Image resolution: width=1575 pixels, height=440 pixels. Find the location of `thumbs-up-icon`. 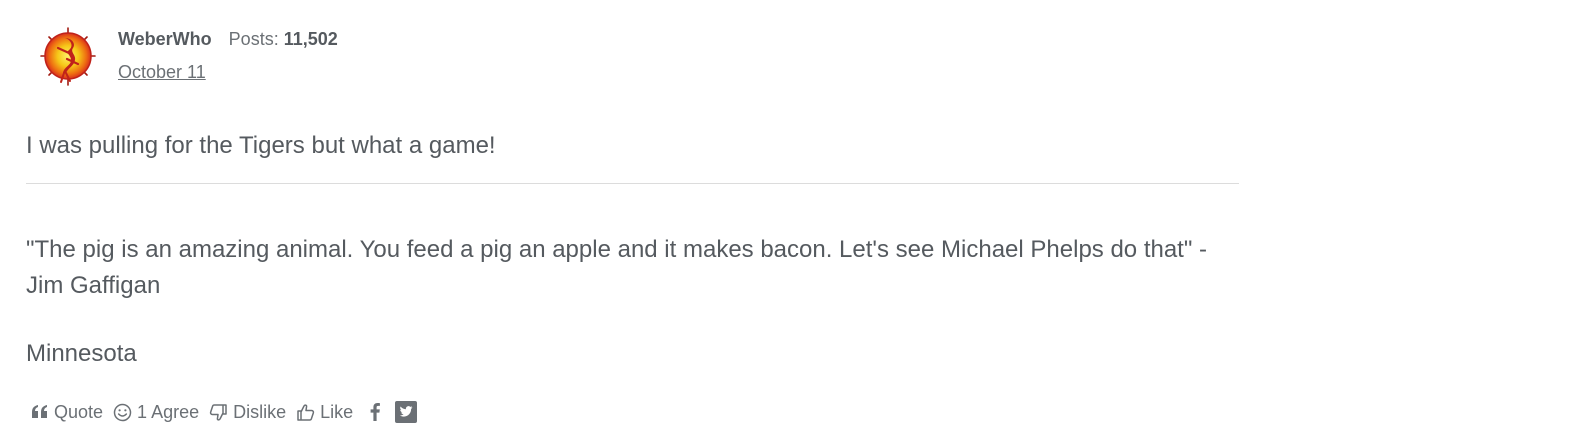

thumbs-up-icon is located at coordinates (306, 412).